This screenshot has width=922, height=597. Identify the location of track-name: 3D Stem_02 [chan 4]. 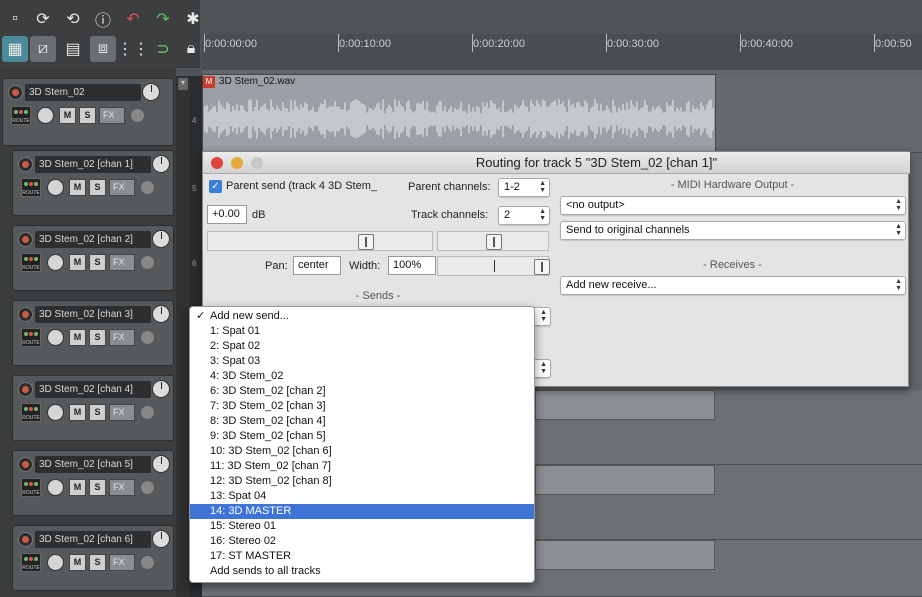
(93, 389).